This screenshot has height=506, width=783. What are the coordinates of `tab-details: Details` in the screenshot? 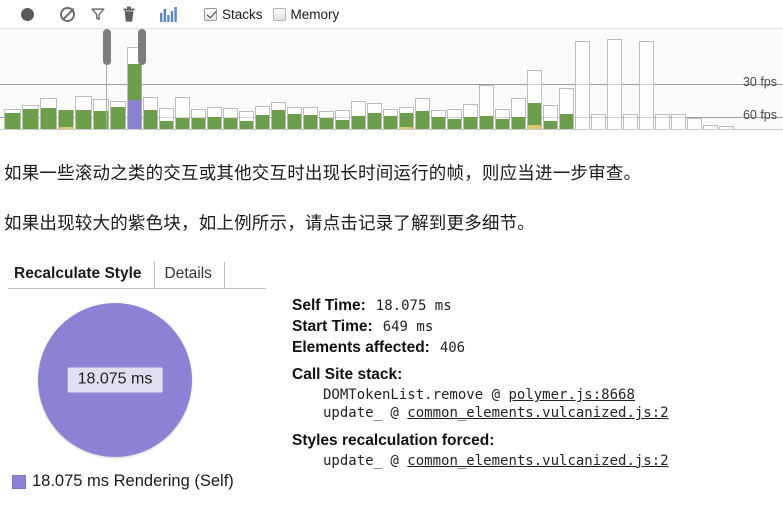 It's located at (190, 275).